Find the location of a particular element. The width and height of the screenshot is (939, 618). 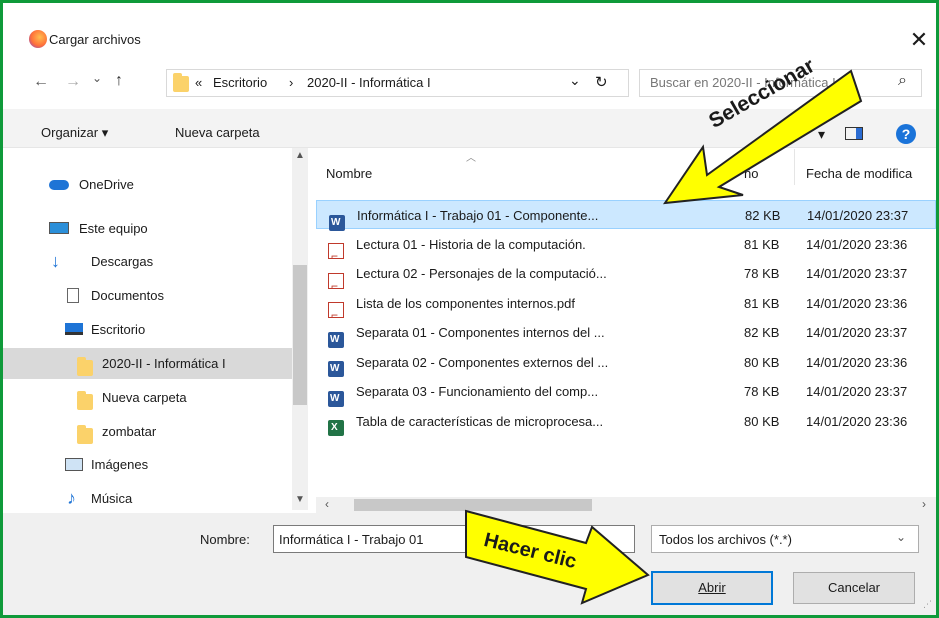

sidebar-item-este-equipo: Este equipo is located at coordinates (147, 228).